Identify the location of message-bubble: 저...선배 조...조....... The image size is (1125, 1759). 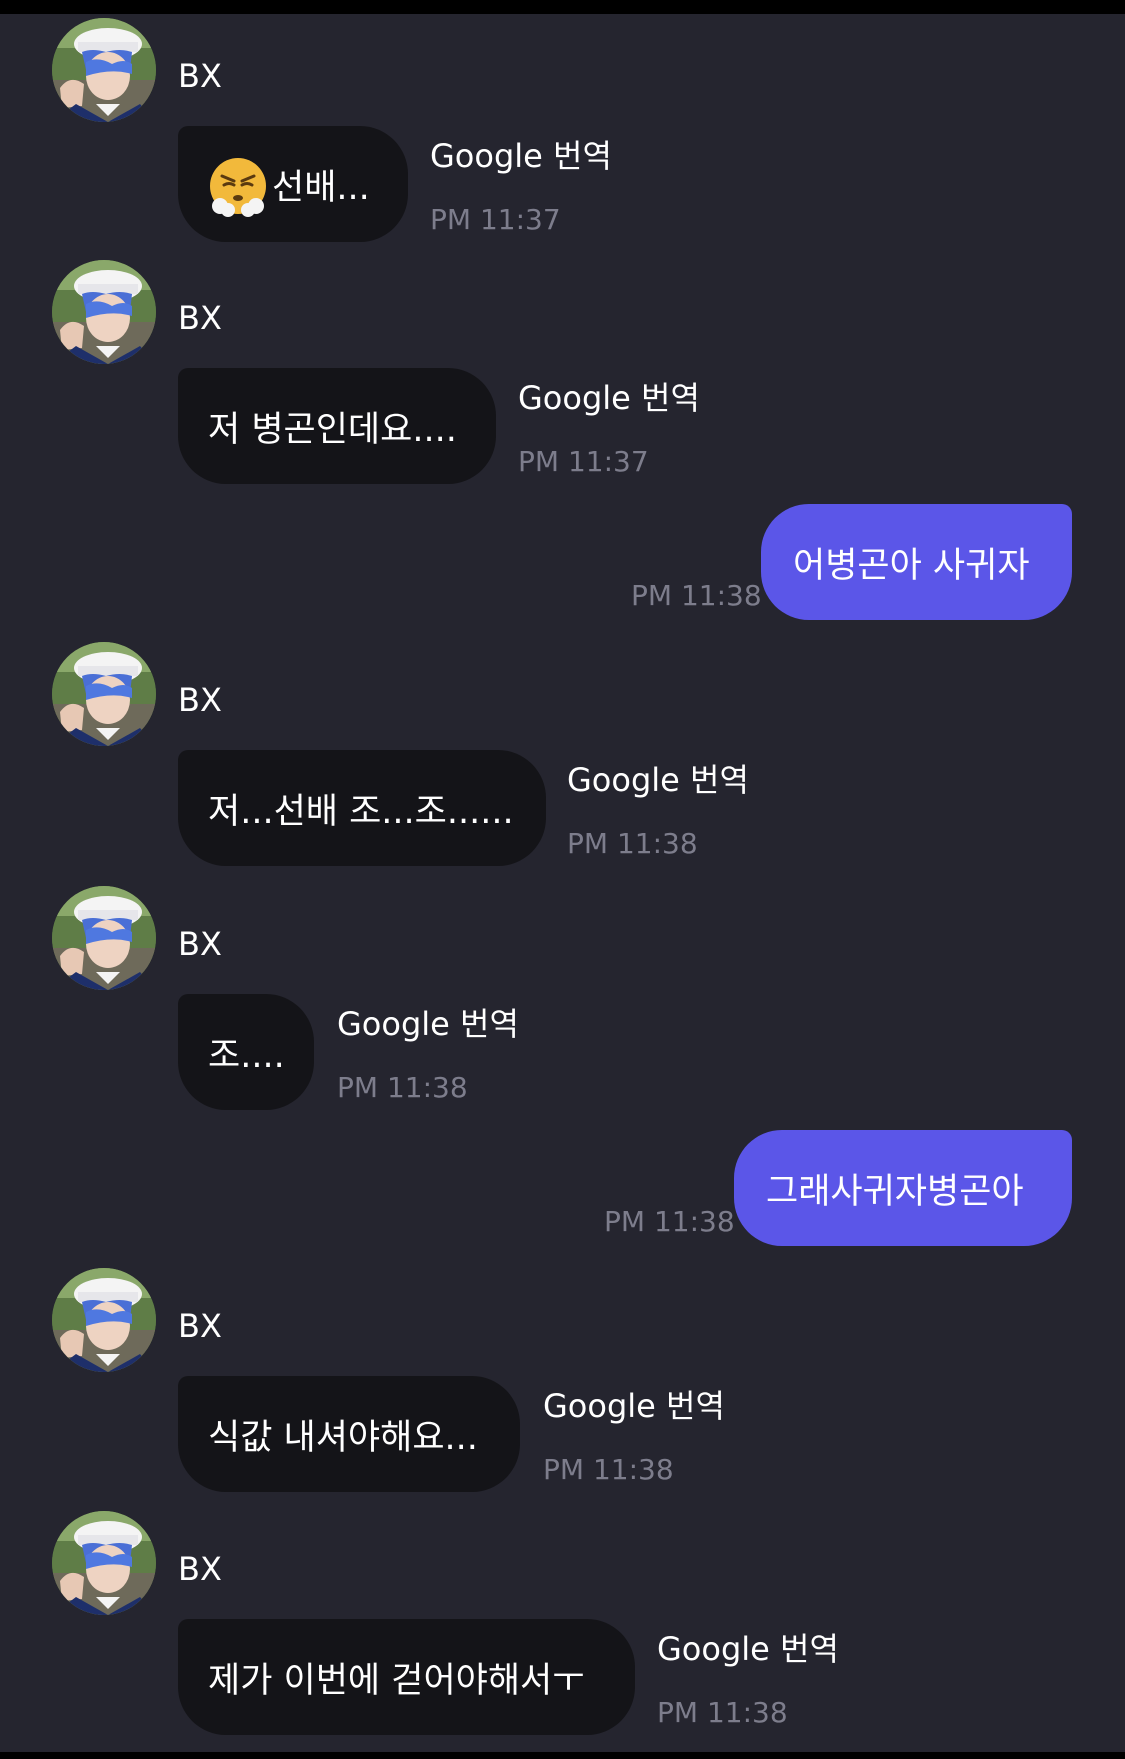
(362, 808).